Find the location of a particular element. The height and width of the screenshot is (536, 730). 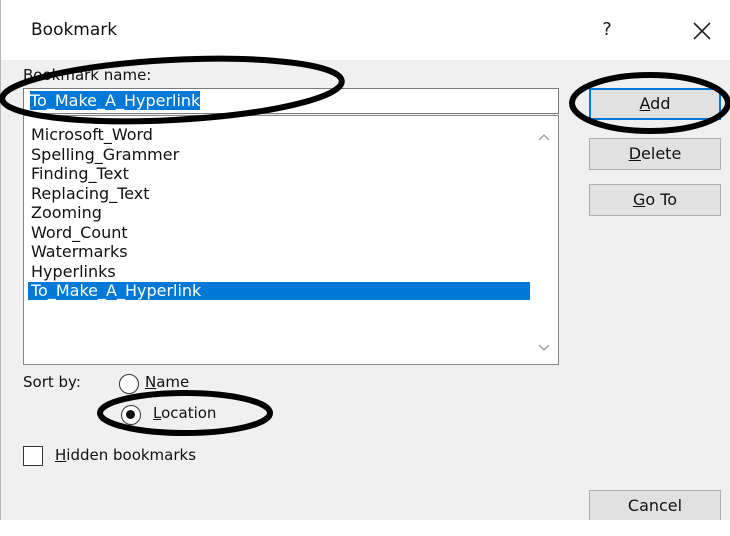

delete-button: Delete is located at coordinates (655, 154).